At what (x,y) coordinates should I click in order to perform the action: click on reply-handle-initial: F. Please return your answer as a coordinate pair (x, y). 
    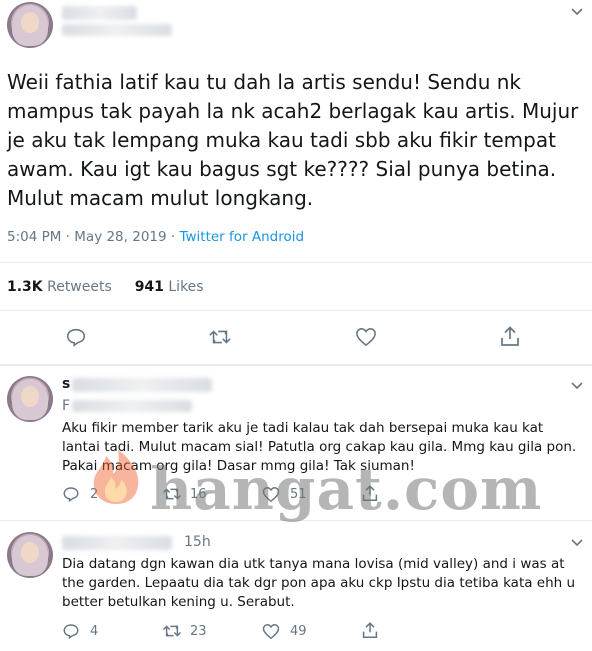
    Looking at the image, I should click on (66, 406).